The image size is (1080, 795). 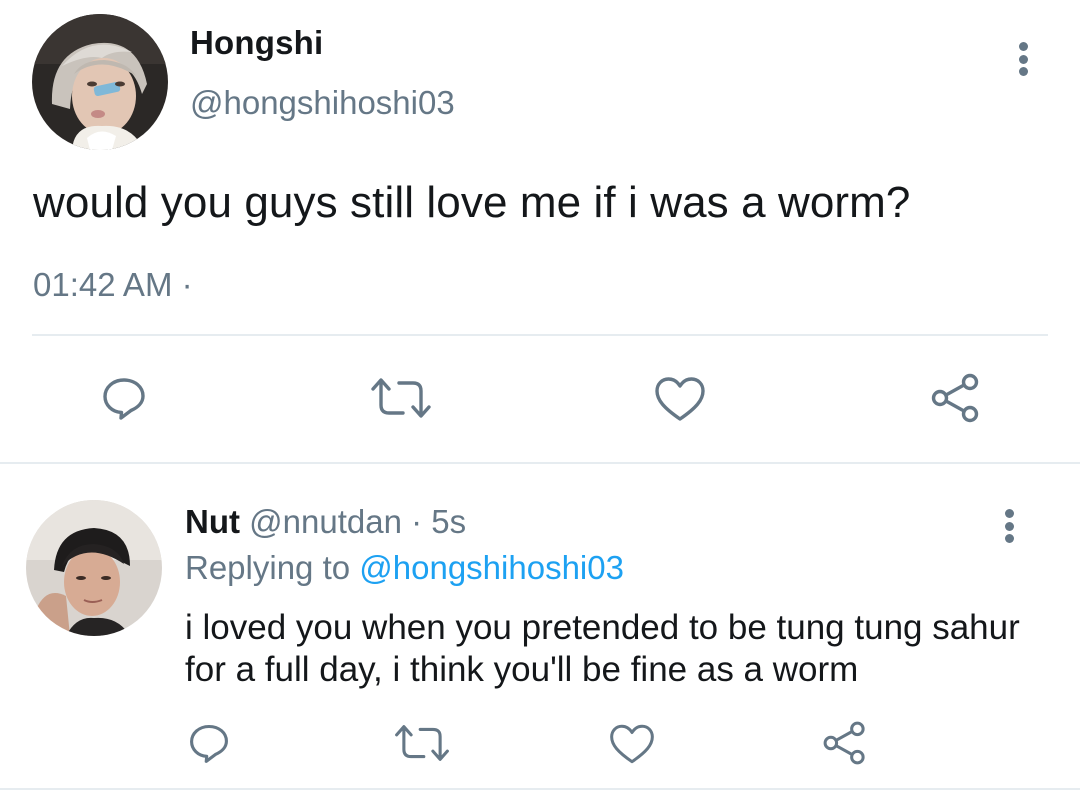 I want to click on replying-to: Replying to @hongshihoshi03, so click(x=404, y=568).